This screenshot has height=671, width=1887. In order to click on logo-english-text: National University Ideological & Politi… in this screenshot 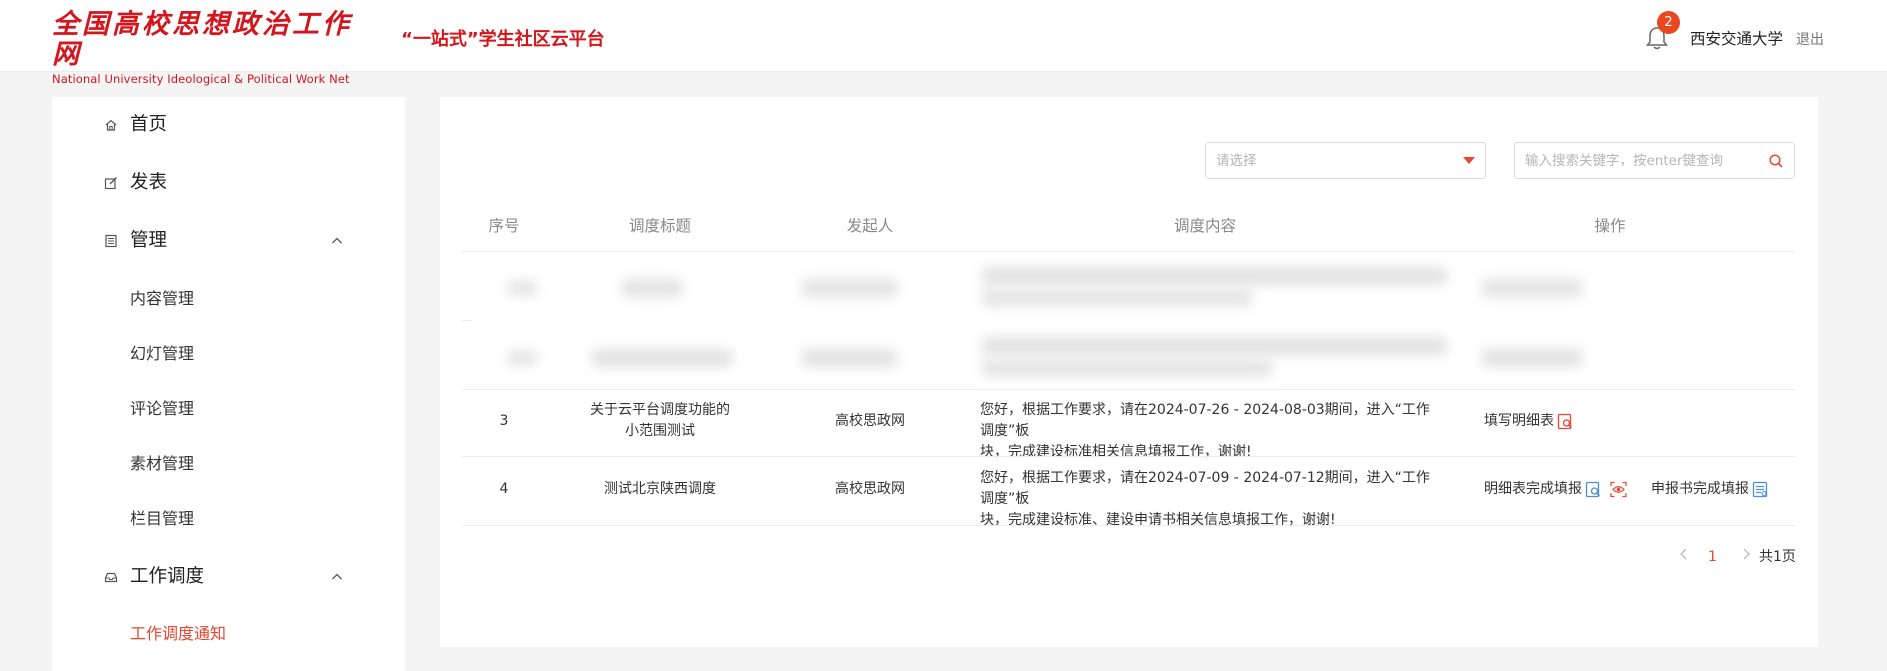, I will do `click(201, 79)`.